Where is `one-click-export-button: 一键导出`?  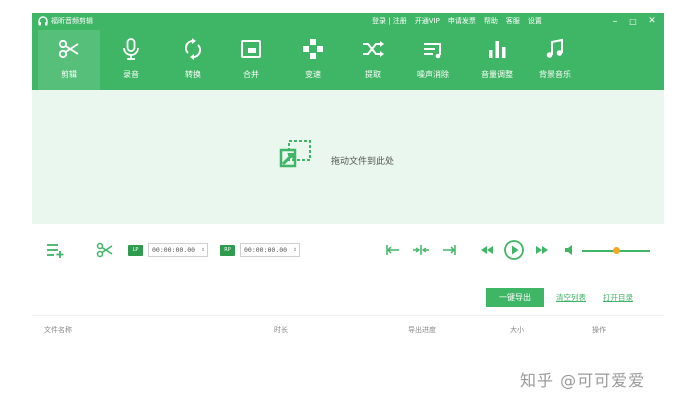 one-click-export-button: 一键导出 is located at coordinates (515, 297).